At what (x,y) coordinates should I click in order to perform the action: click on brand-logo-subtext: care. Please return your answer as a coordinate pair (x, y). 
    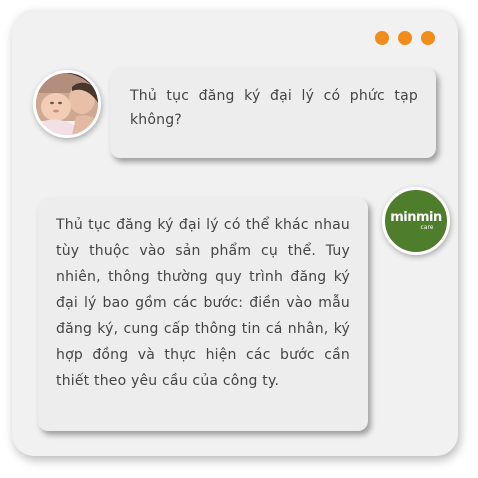
    Looking at the image, I should click on (427, 227).